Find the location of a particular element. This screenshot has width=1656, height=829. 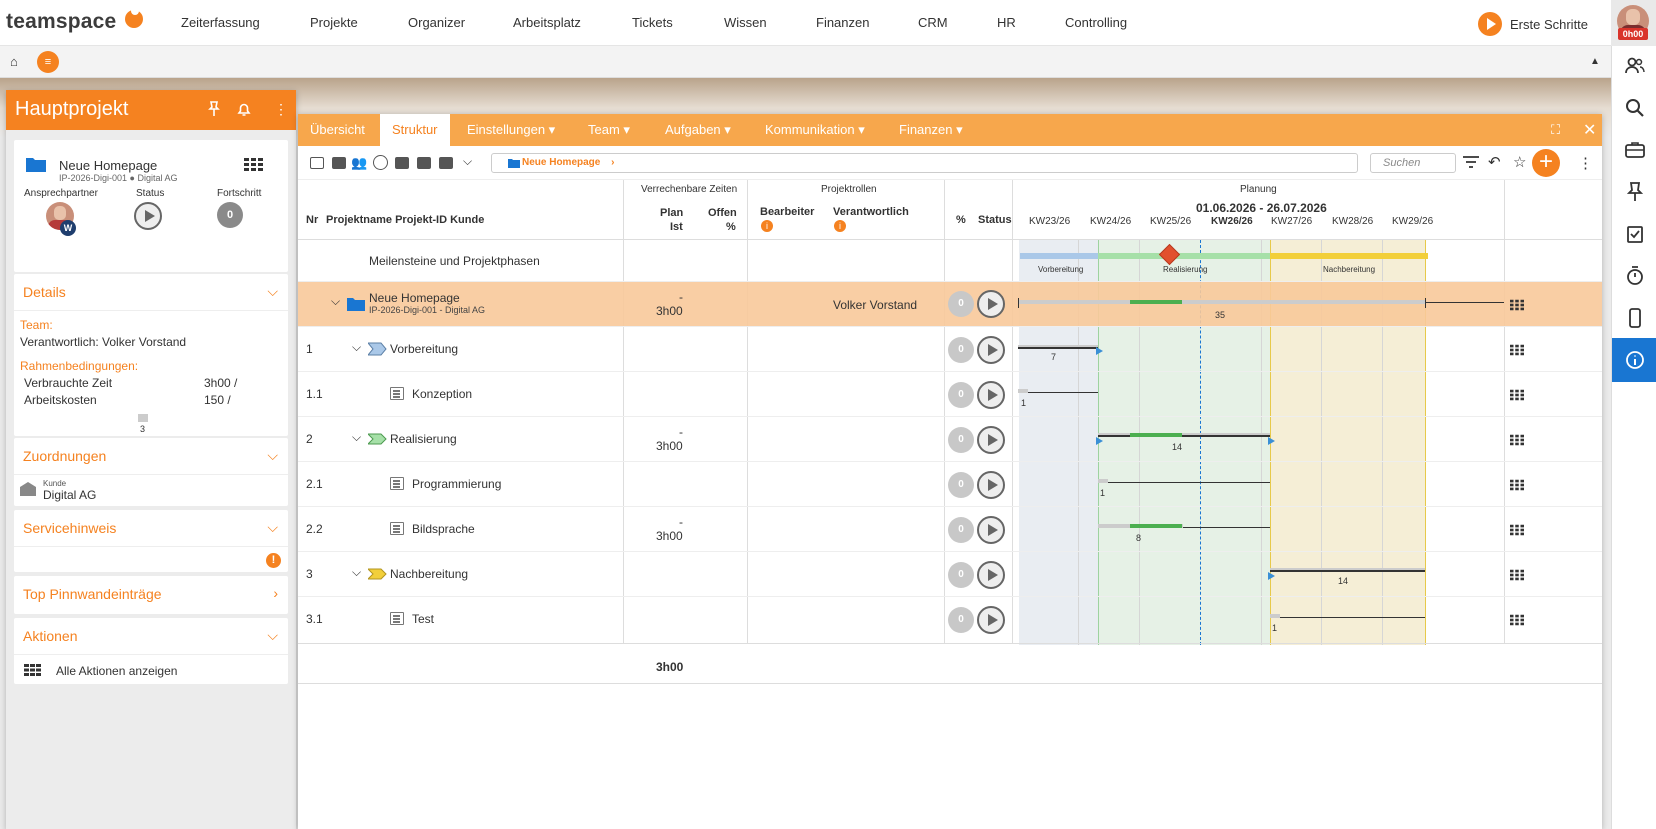

nav-hr: HR is located at coordinates (1006, 22).